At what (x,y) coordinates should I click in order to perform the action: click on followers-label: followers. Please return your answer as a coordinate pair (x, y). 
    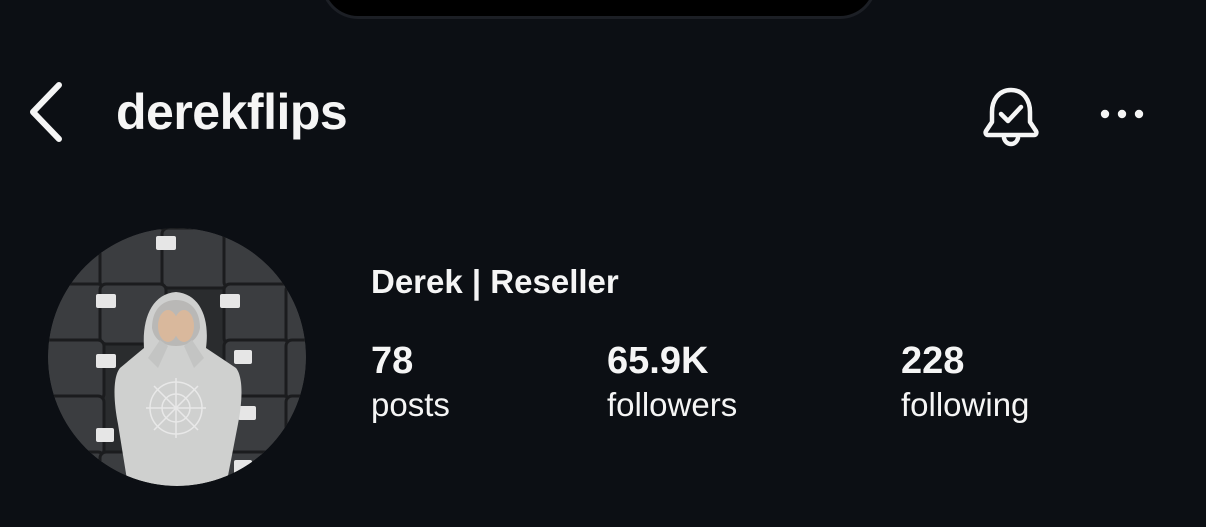
    Looking at the image, I should click on (672, 404).